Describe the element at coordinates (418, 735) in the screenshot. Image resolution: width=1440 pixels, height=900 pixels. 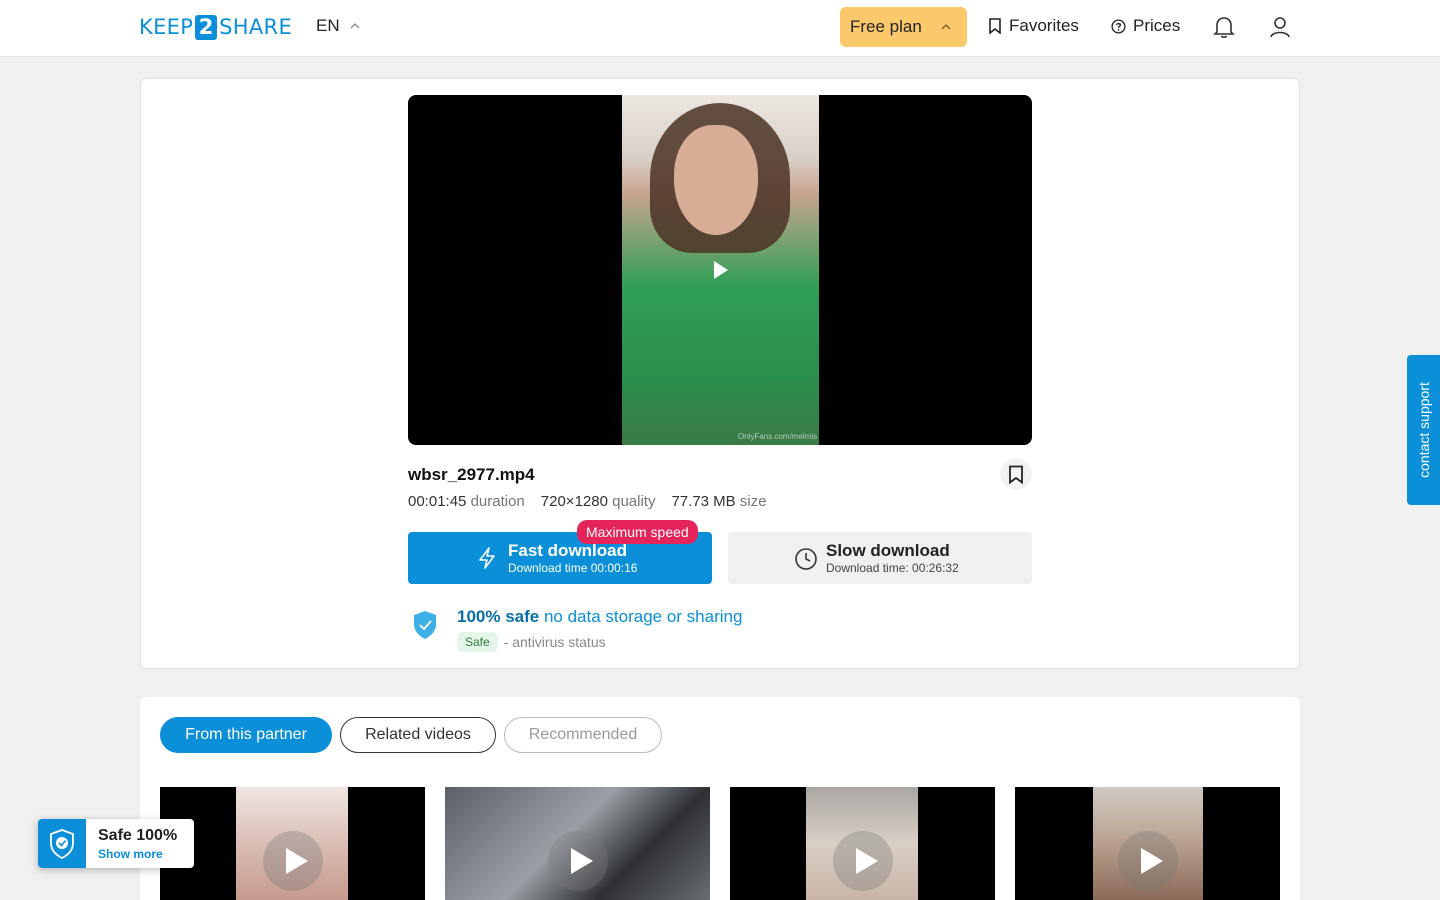
I see `tab-related-videos: Related videos` at that location.